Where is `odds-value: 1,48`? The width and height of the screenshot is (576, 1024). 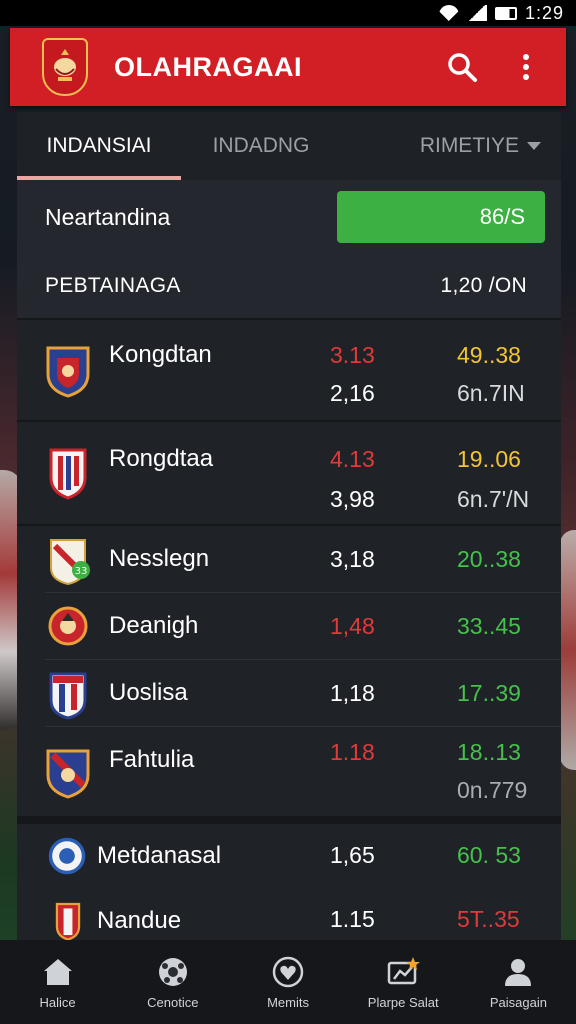
odds-value: 1,48 is located at coordinates (352, 626).